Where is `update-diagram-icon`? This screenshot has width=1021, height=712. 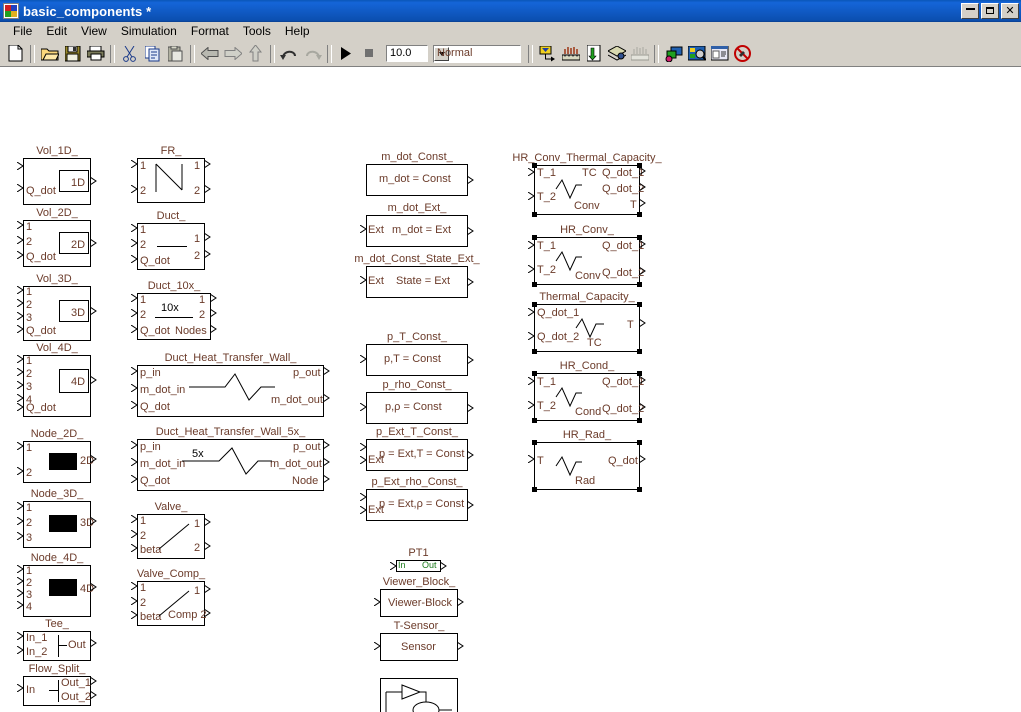 update-diagram-icon is located at coordinates (547, 54).